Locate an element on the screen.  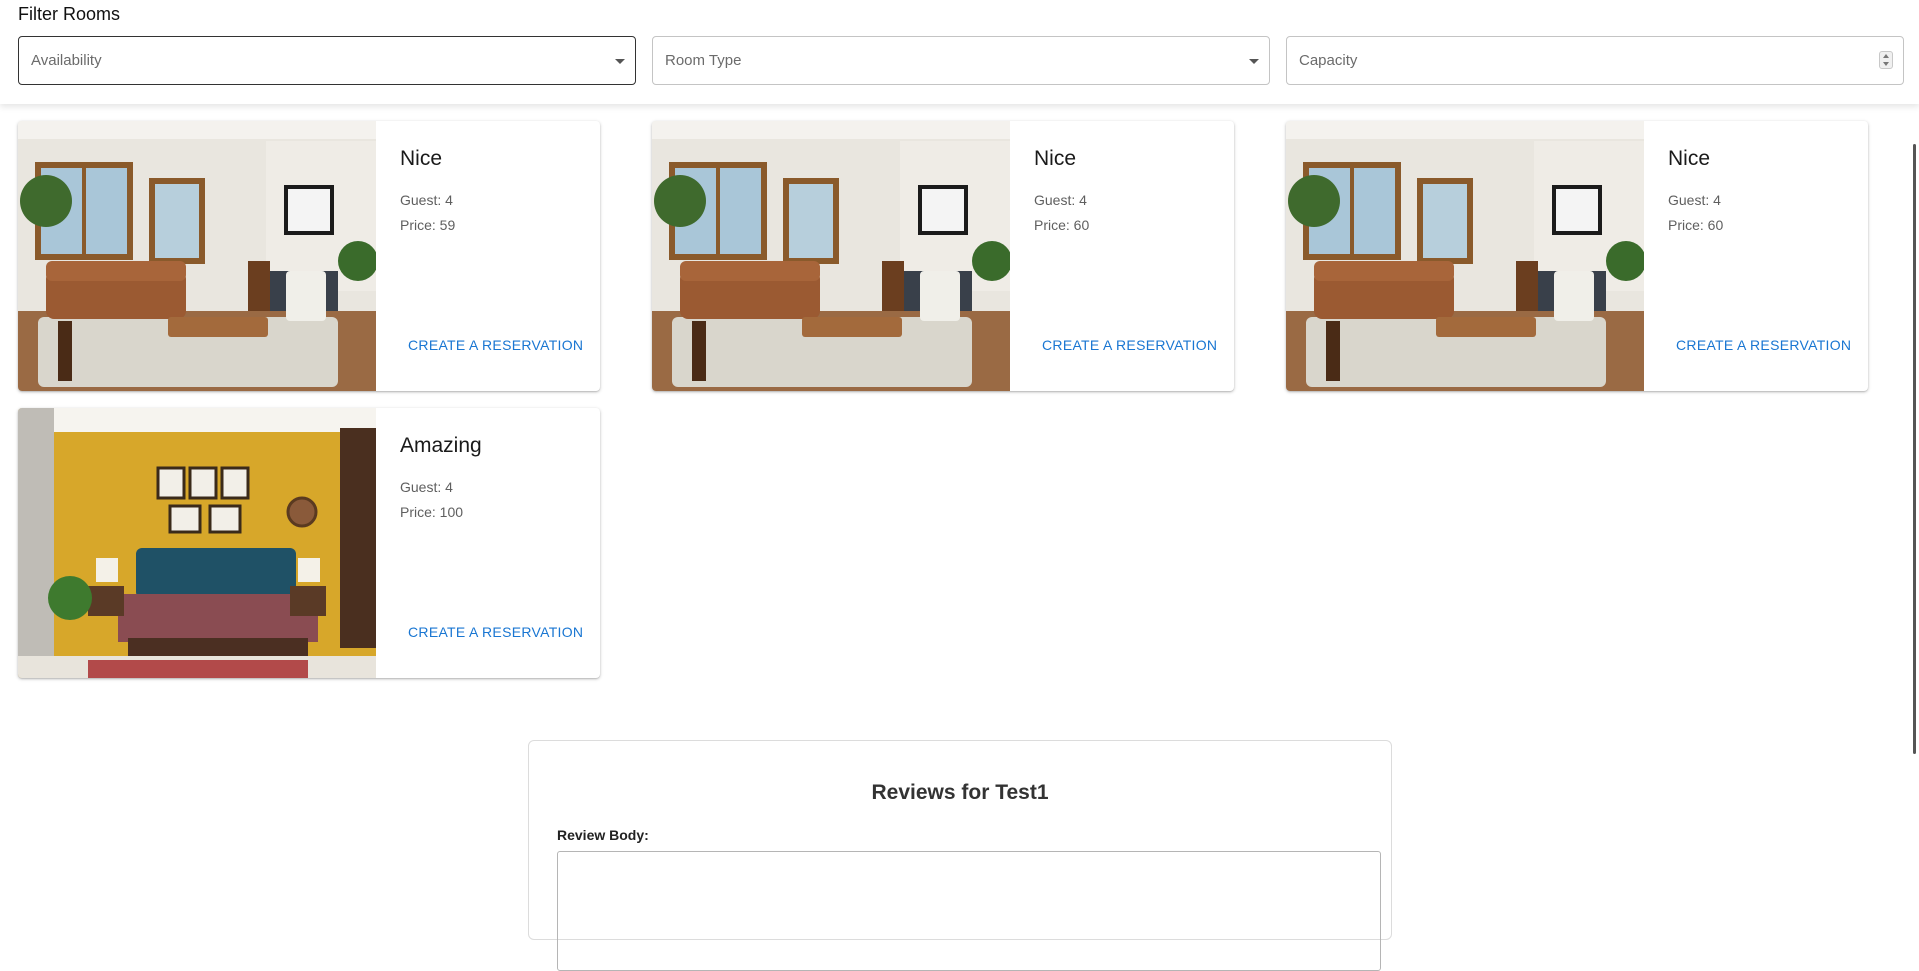
reviews-panel: Reviews for Test1 Review Body: is located at coordinates (960, 855).